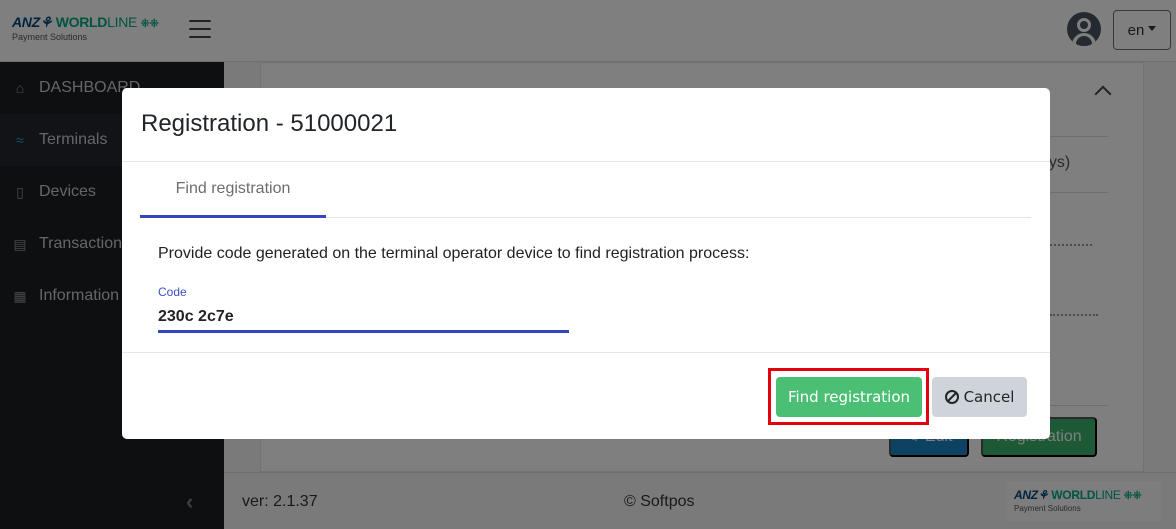  What do you see at coordinates (172, 292) in the screenshot?
I see `code-label: Code` at bounding box center [172, 292].